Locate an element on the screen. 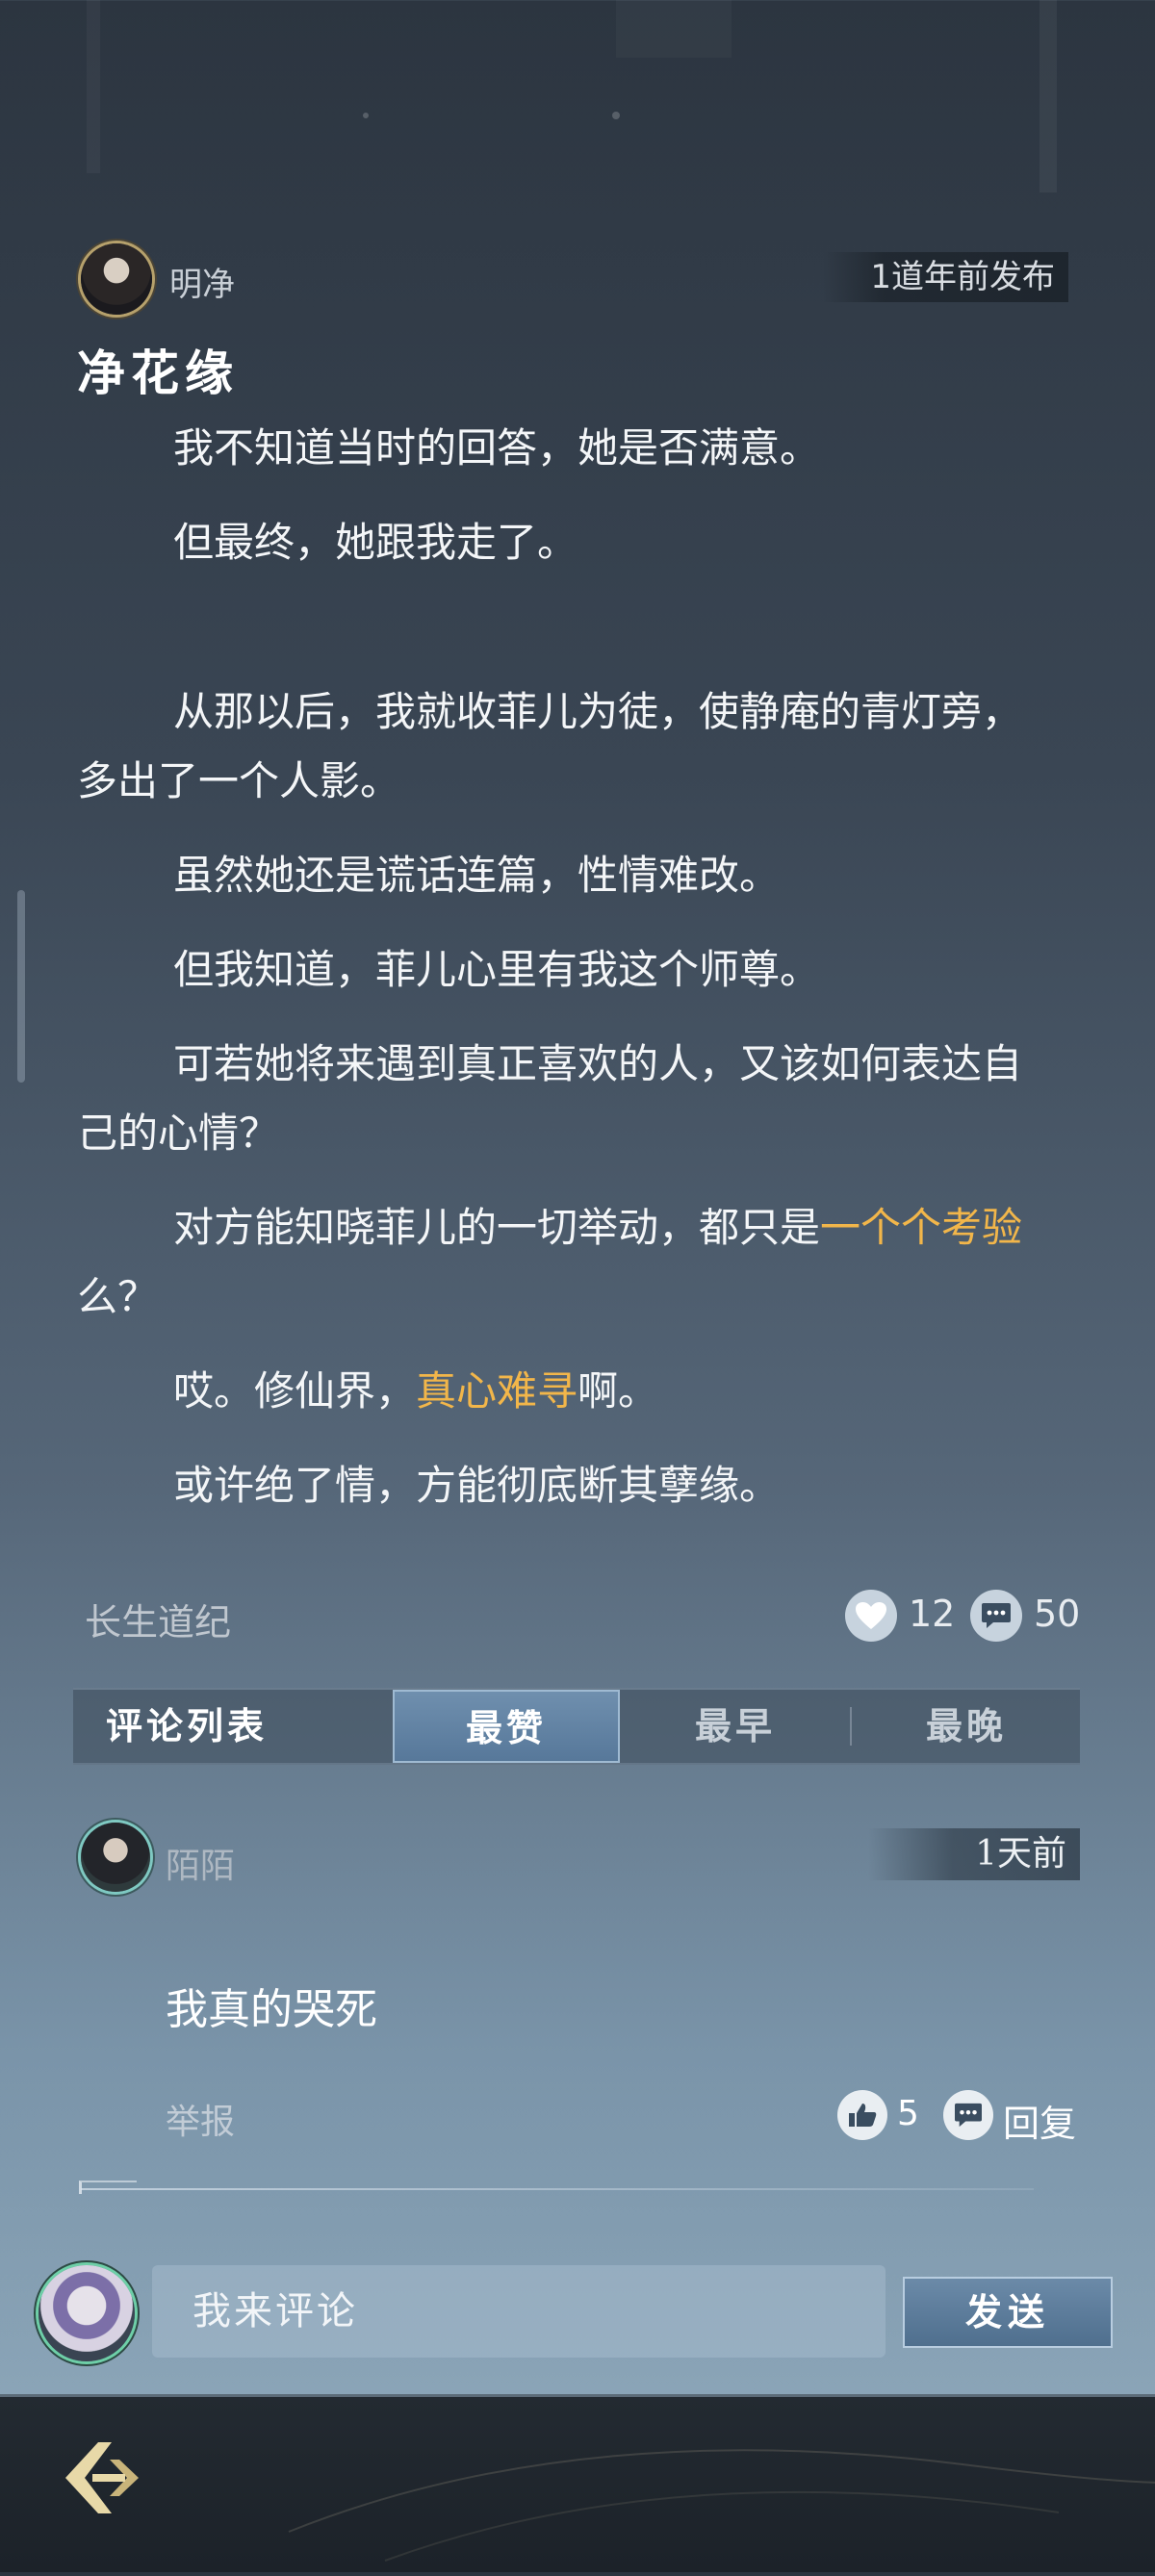  post-paragraph: 对方能知晓菲儿的一切举动，都只是一个个考验么？ is located at coordinates (563, 1262).